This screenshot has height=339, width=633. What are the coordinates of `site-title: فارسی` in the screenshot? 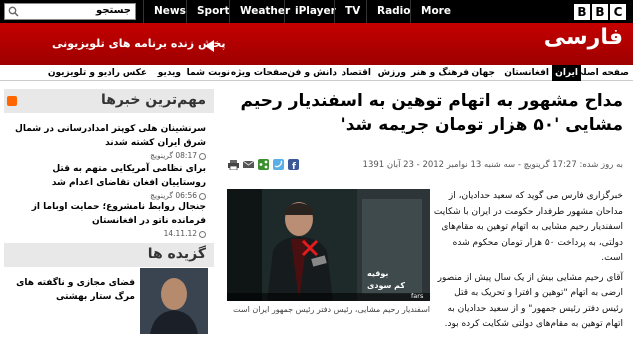 It's located at (583, 37).